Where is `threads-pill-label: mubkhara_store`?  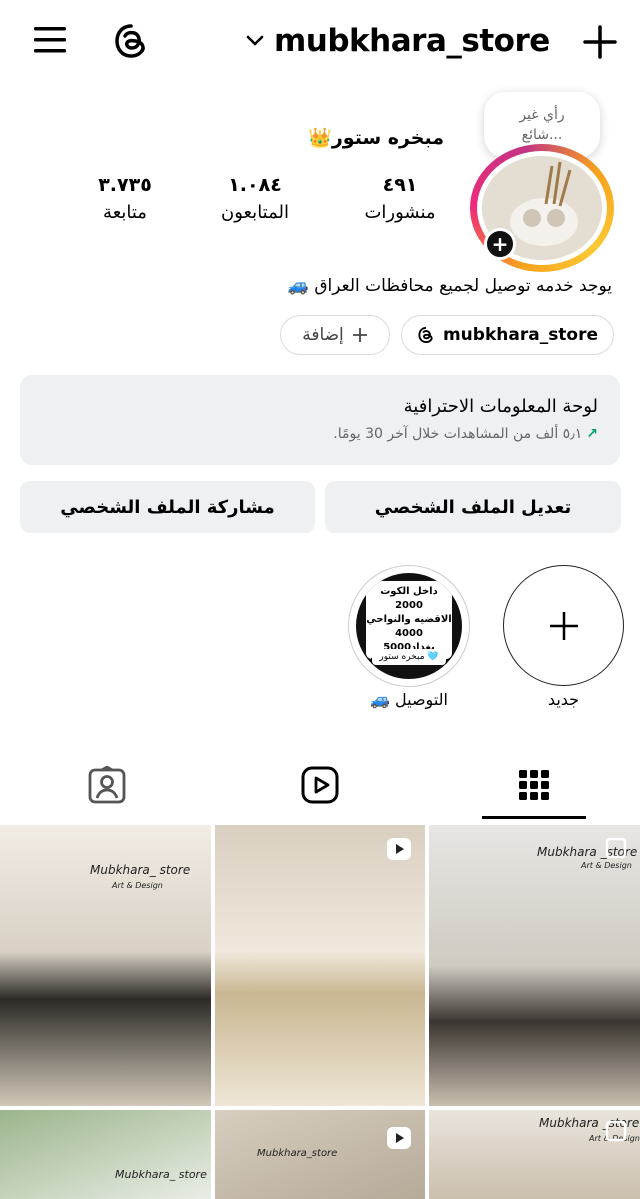 threads-pill-label: mubkhara_store is located at coordinates (520, 335).